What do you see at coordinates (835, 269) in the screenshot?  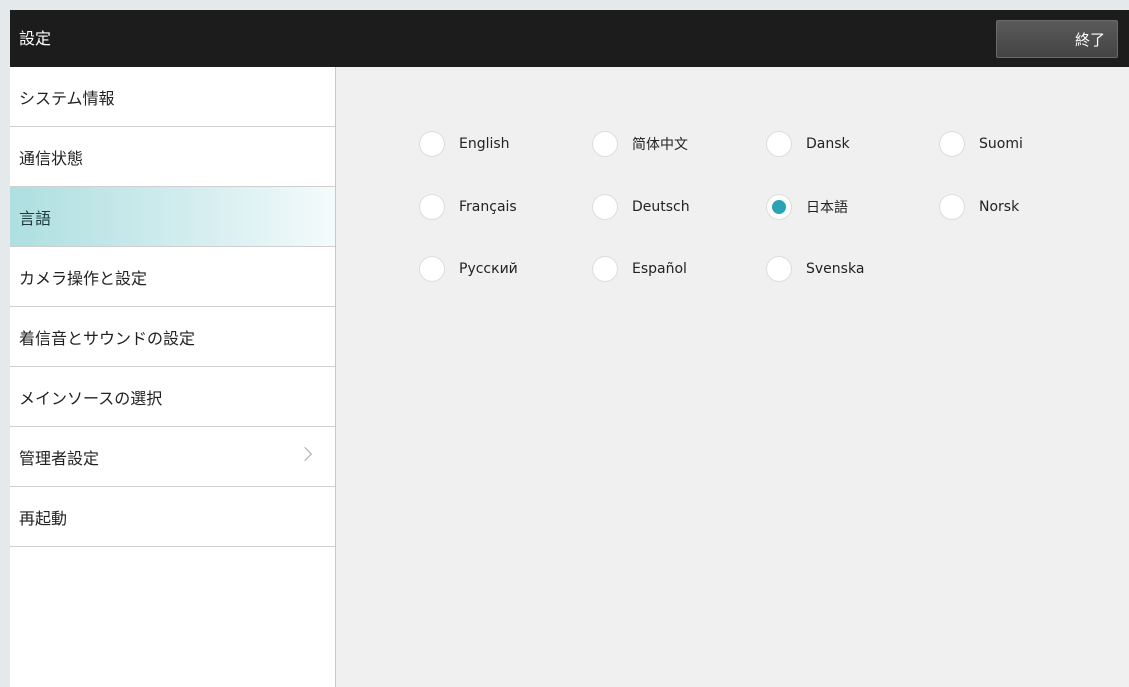 I see `language-label: Svenska` at bounding box center [835, 269].